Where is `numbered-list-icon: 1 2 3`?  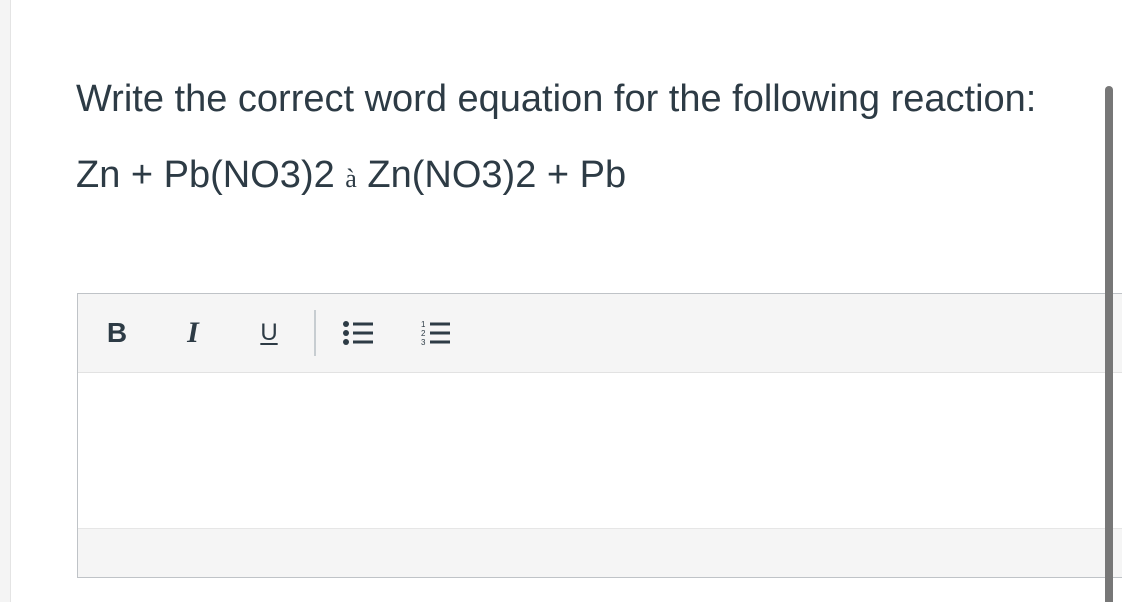 numbered-list-icon: 1 2 3 is located at coordinates (435, 333).